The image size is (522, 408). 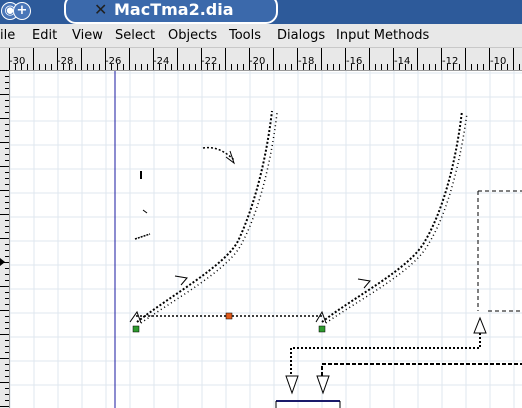 I want to click on ruler-marker-icon, so click(x=2, y=262).